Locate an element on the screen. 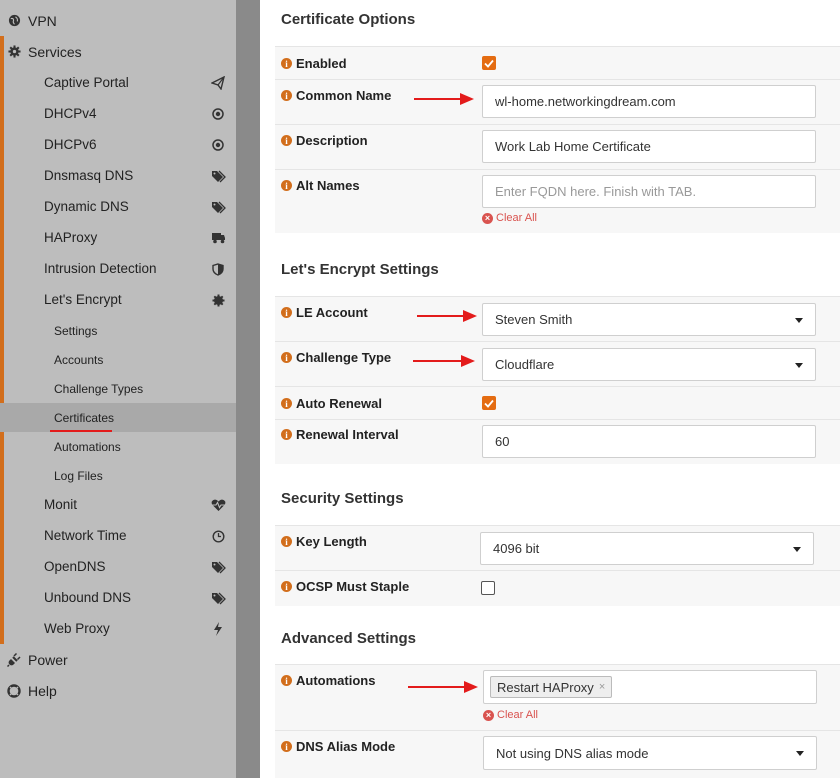 The height and width of the screenshot is (778, 840). select-value: Cloudflare is located at coordinates (525, 364).